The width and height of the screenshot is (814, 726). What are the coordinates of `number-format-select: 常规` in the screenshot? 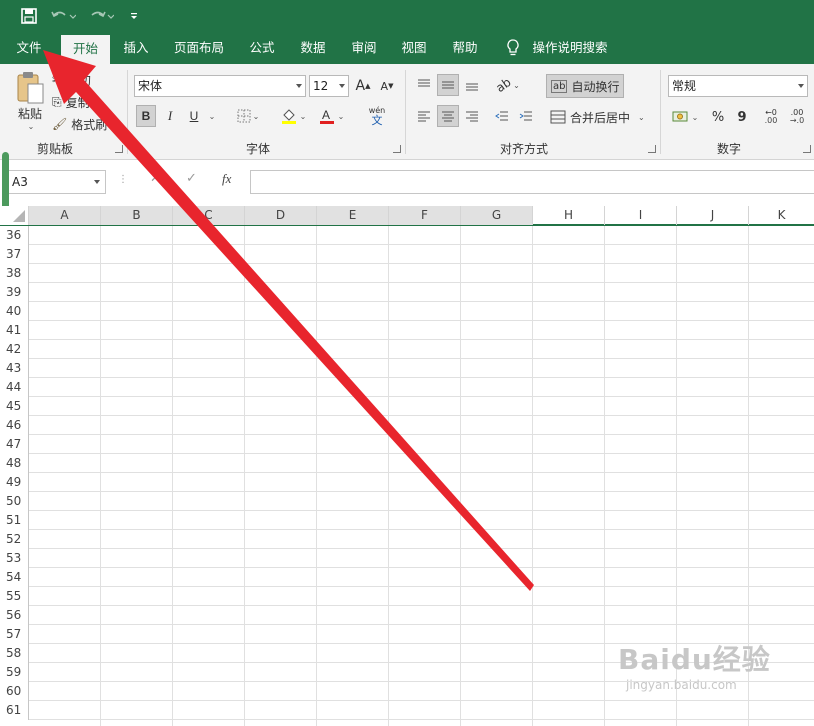 It's located at (738, 86).